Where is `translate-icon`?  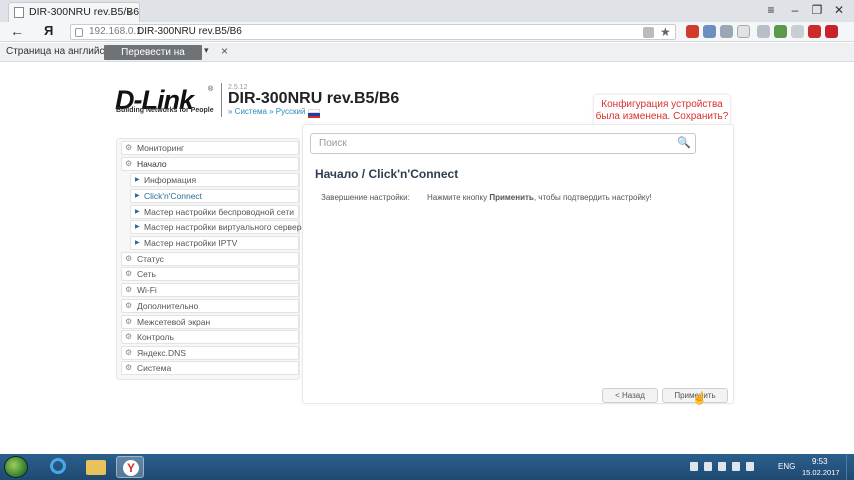 translate-icon is located at coordinates (648, 32).